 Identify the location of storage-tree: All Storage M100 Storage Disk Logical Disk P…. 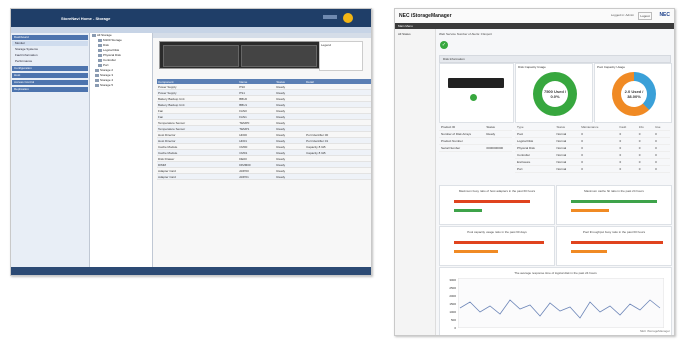
(121, 154).